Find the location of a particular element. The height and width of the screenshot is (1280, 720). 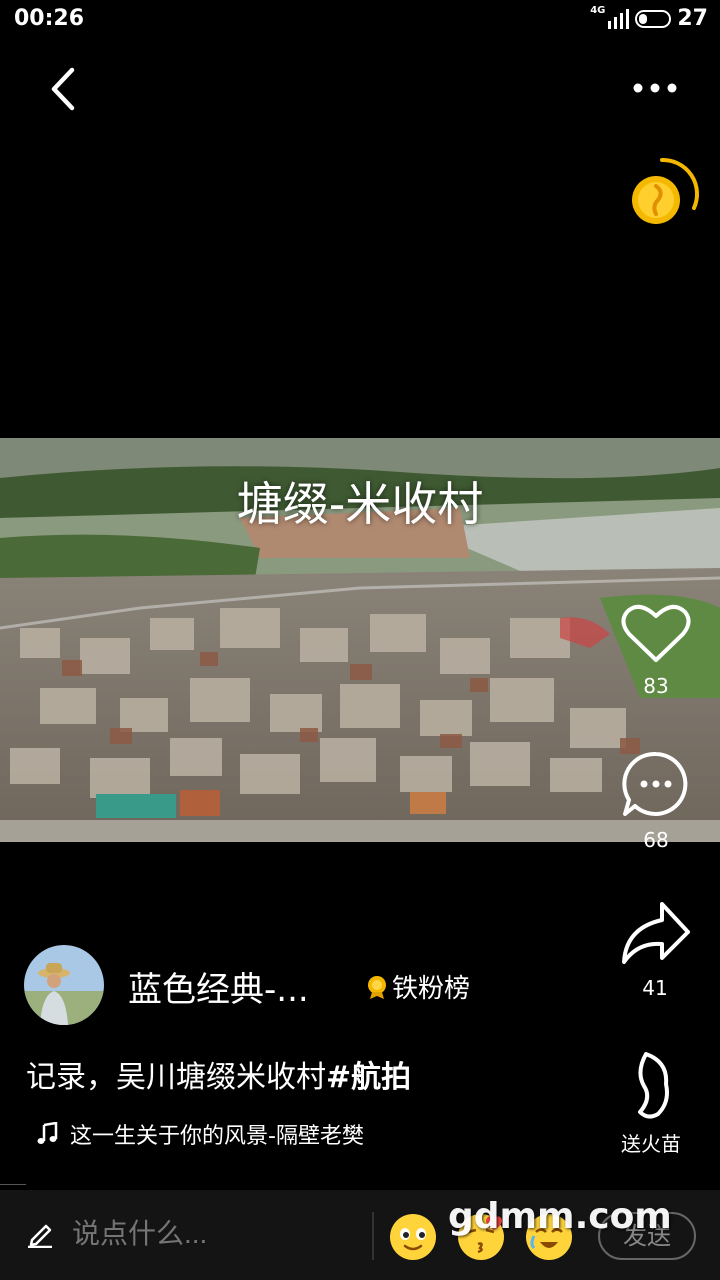

share-arrow-icon is located at coordinates (656, 933).